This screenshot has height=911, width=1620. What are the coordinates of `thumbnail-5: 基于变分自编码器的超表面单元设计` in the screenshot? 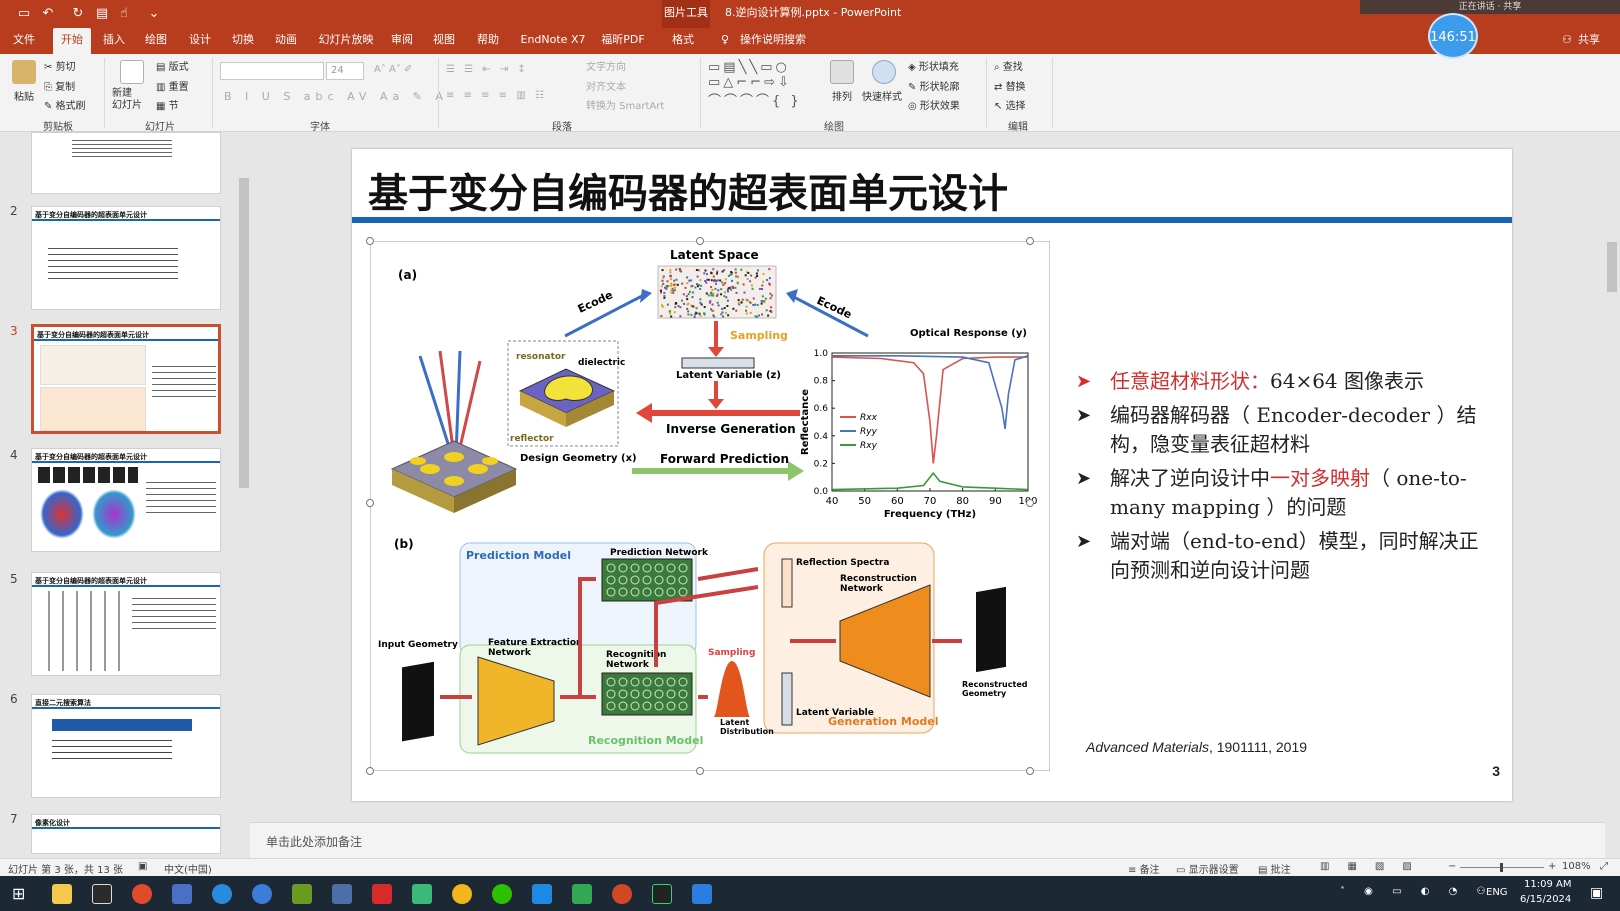 It's located at (126, 624).